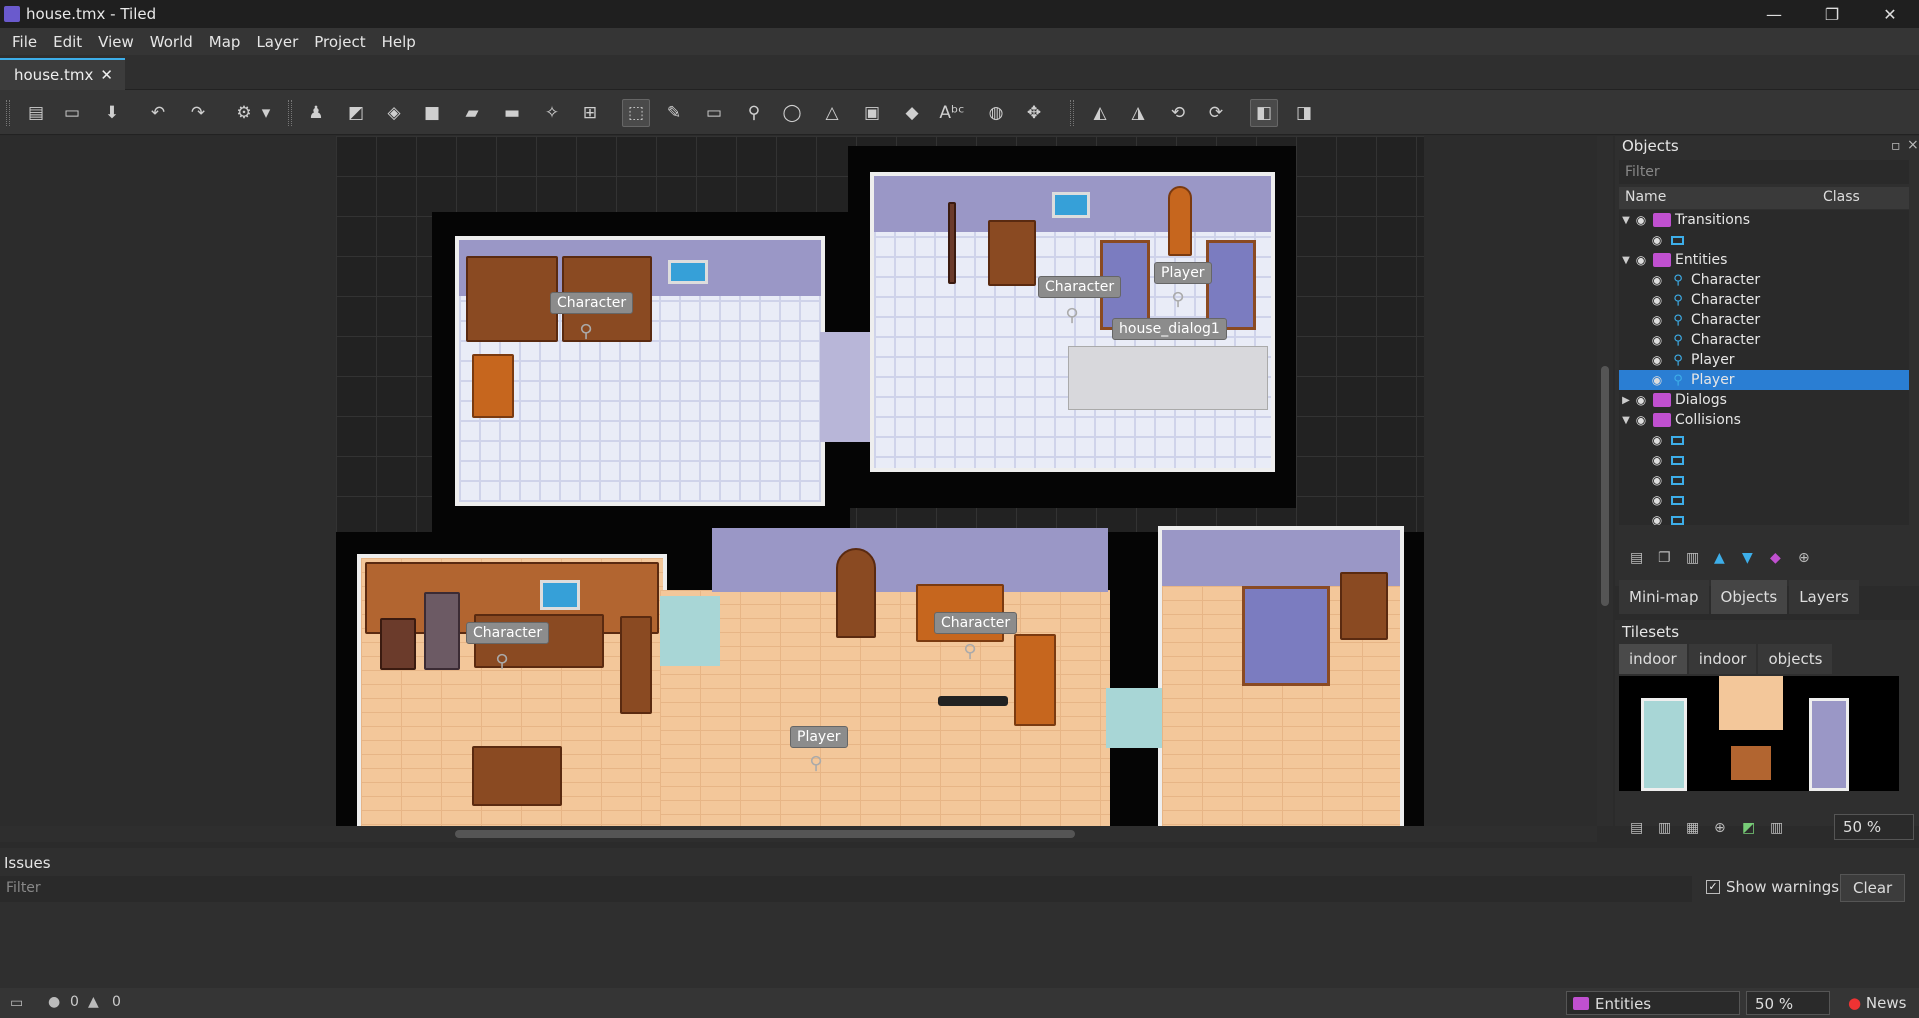 This screenshot has height=1018, width=1919. What do you see at coordinates (1776, 828) in the screenshot?
I see `remove-tileset-icon: ▥` at bounding box center [1776, 828].